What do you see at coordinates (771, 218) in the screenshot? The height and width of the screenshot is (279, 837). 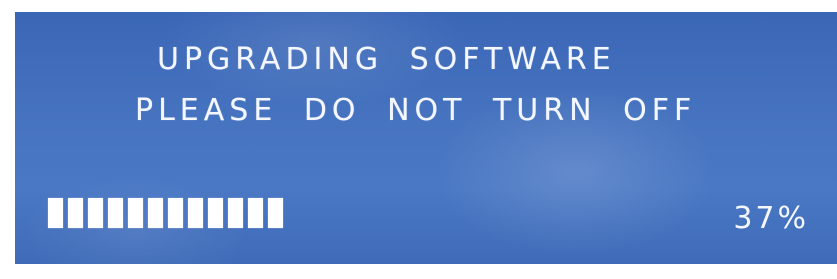 I see `progress-percent: 37%` at bounding box center [771, 218].